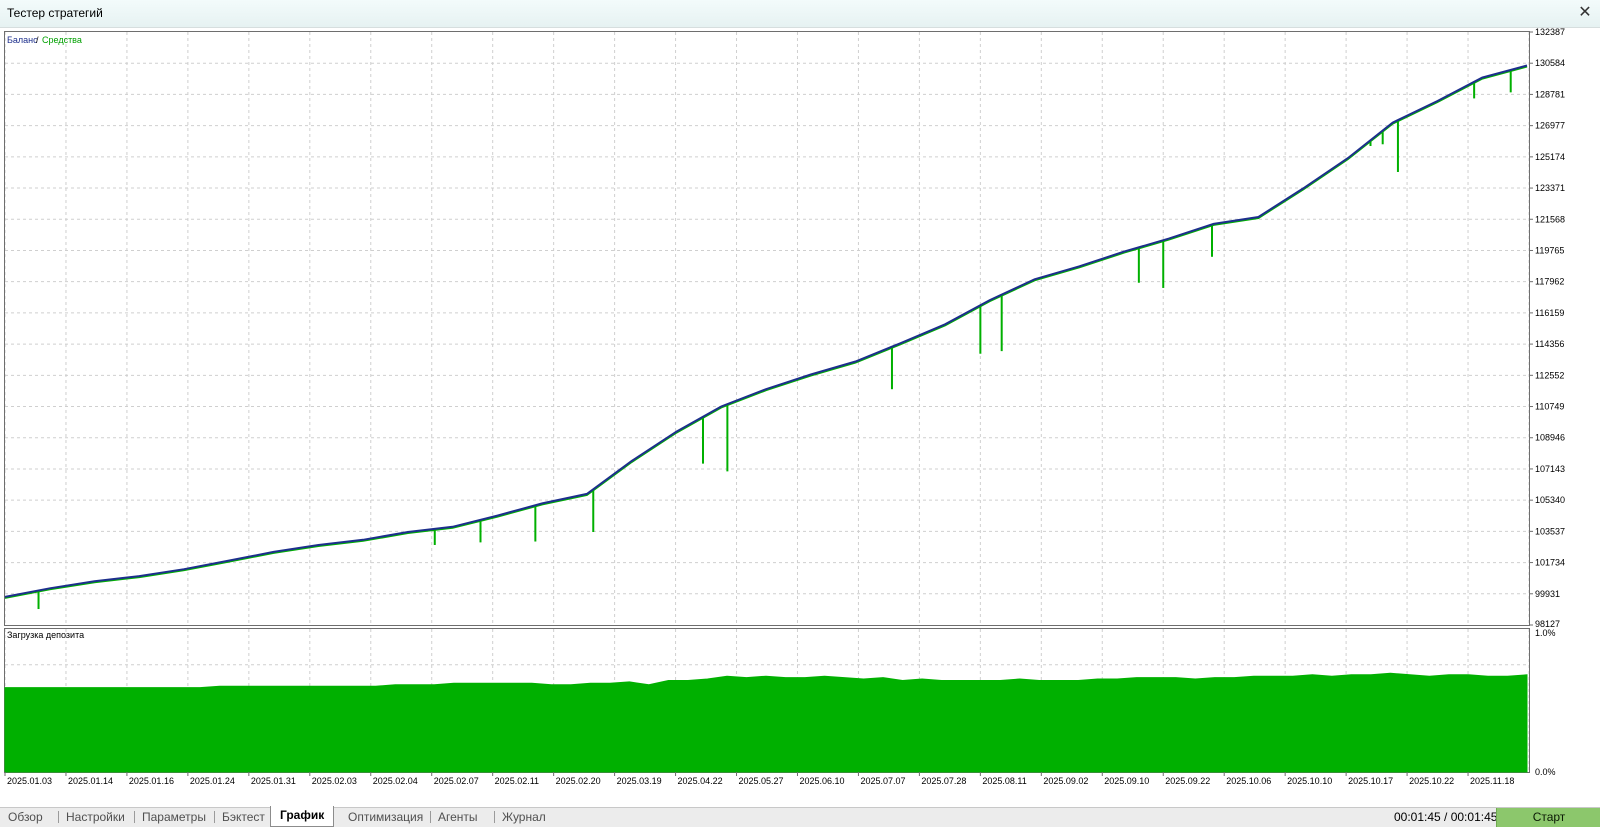 The image size is (1600, 827). I want to click on y-tick-label: 125174, so click(1550, 157).